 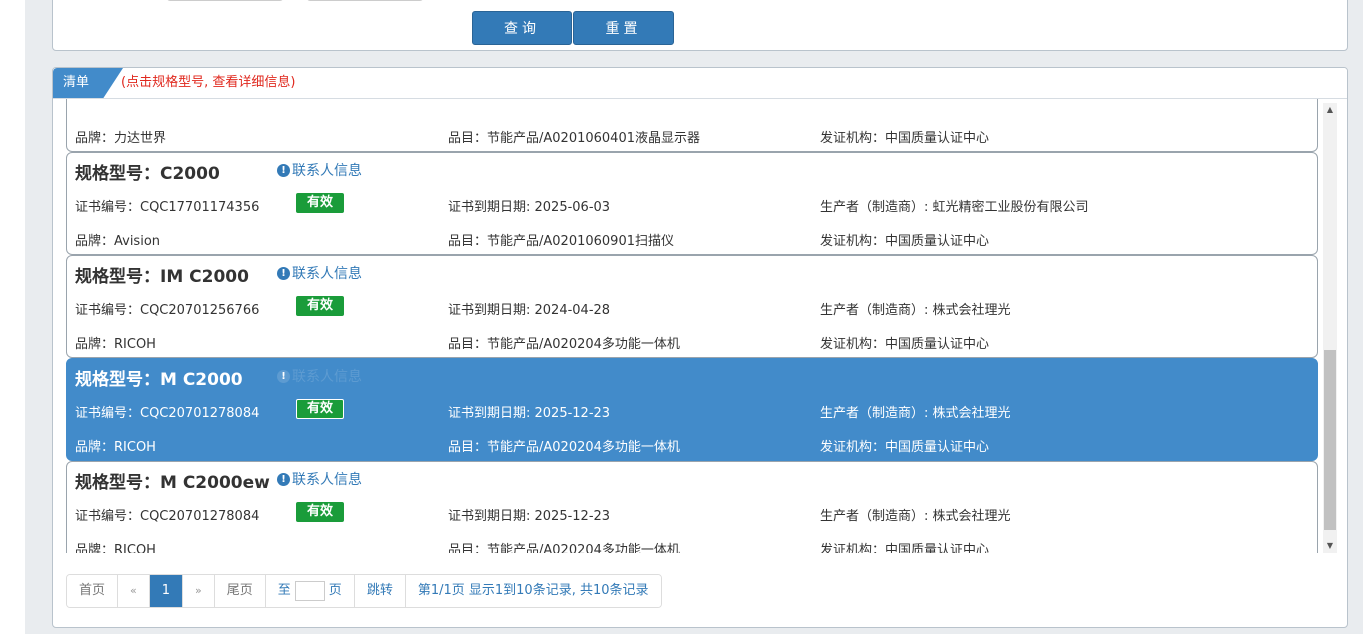 What do you see at coordinates (166, 591) in the screenshot?
I see `page-1-button: 1` at bounding box center [166, 591].